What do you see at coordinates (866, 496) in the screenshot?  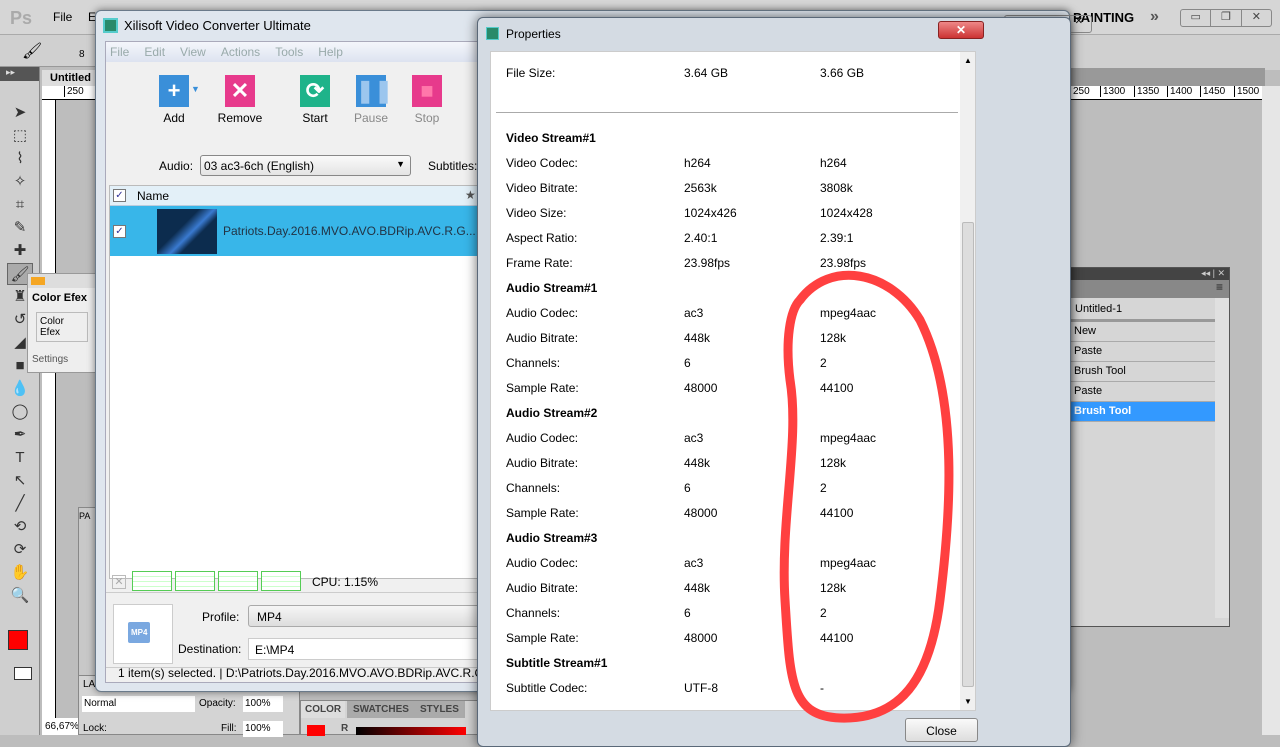 I see `red-annotation-circle` at bounding box center [866, 496].